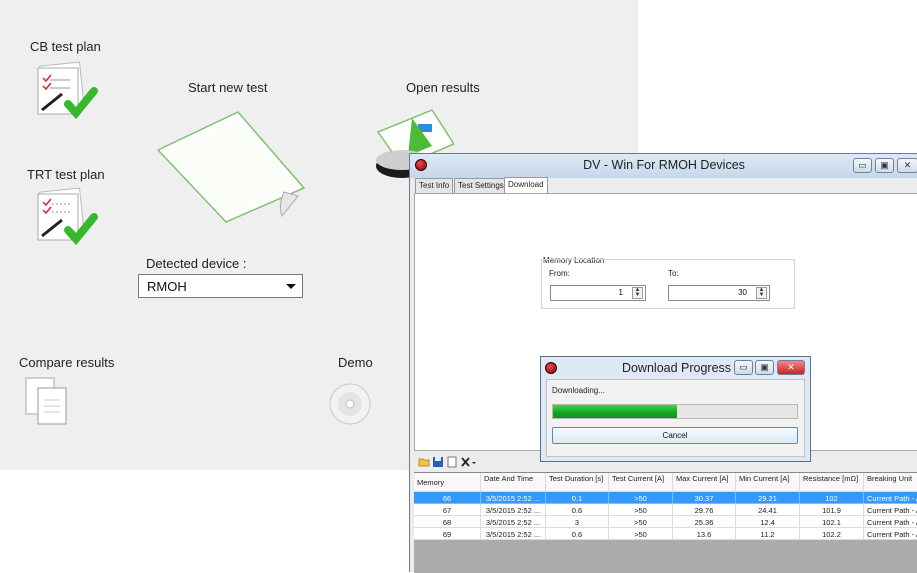 This screenshot has height=573, width=917. Describe the element at coordinates (675, 435) in the screenshot. I see `cancel-button: Cancel` at that location.